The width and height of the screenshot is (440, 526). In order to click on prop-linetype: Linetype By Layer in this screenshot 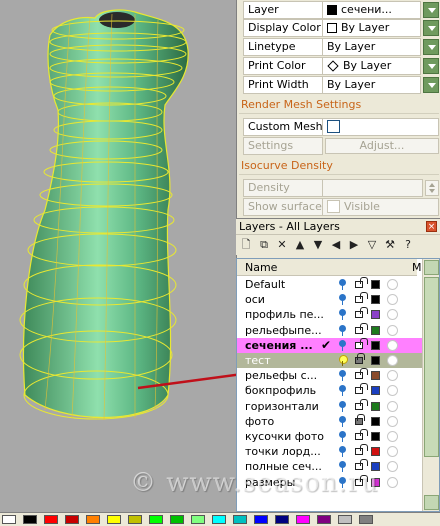, I will do `click(341, 46)`.